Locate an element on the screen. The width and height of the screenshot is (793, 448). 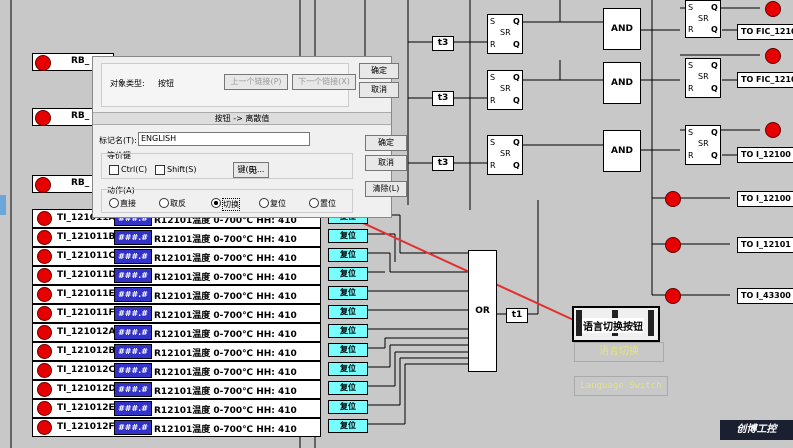
language-switch-label: 语言切换按钮 is located at coordinates (613, 325).